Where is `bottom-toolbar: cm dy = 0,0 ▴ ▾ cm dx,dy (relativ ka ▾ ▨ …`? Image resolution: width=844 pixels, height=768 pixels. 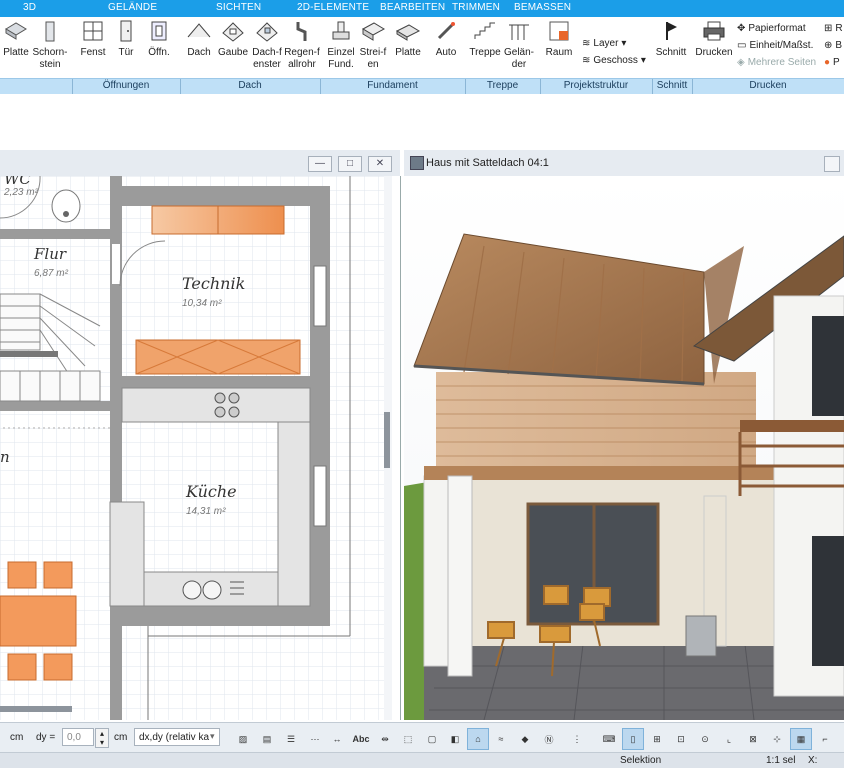
bottom-toolbar: cm dy = 0,0 ▴ ▾ cm dx,dy (relativ ka ▾ ▨ … is located at coordinates (422, 737).